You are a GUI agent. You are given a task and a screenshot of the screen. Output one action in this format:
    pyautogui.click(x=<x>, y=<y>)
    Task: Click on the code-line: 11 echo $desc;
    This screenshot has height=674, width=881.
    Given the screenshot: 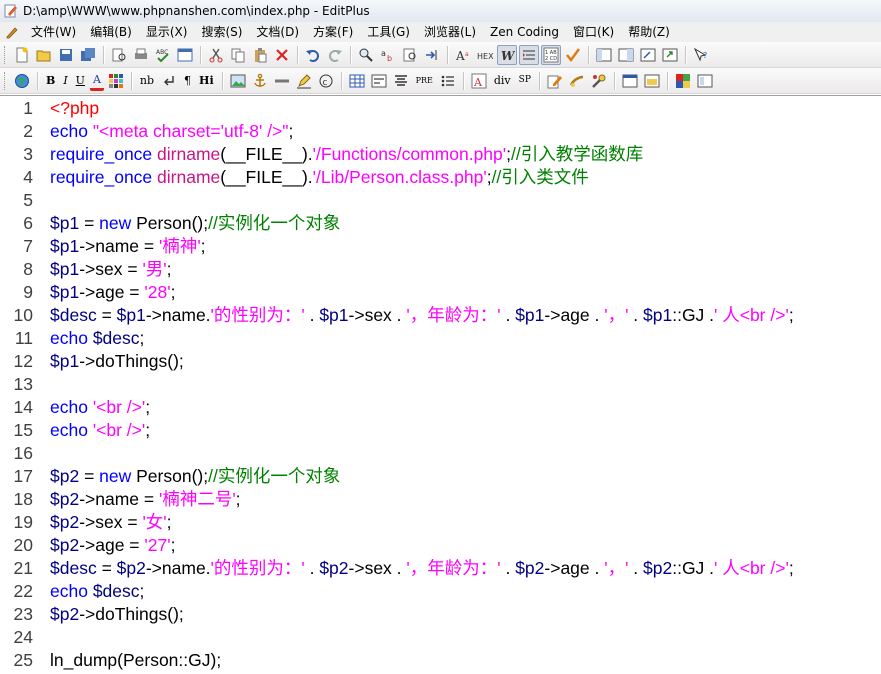 What is the action you would take?
    pyautogui.click(x=440, y=338)
    